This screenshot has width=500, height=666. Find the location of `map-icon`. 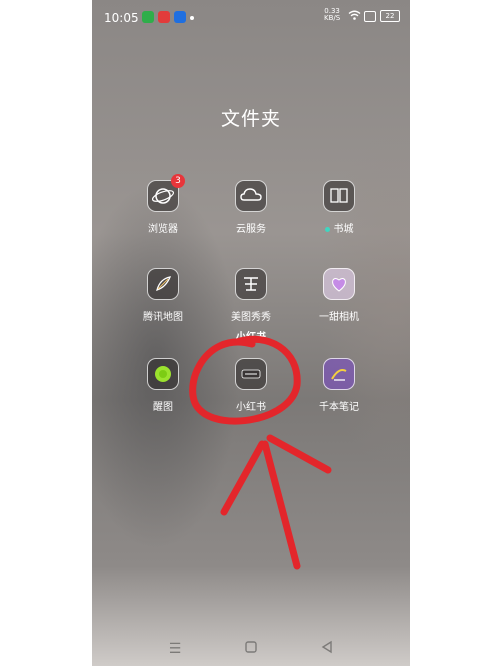

map-icon is located at coordinates (163, 284).